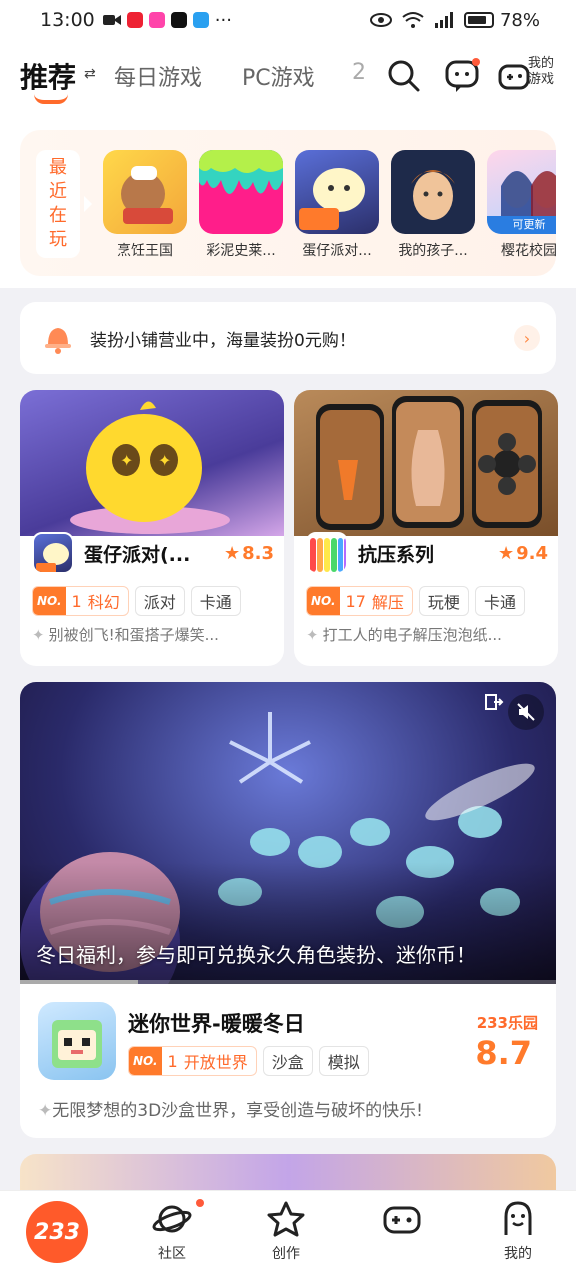 This screenshot has height=1280, width=576. What do you see at coordinates (200, 1203) in the screenshot?
I see `community-unread-dot` at bounding box center [200, 1203].